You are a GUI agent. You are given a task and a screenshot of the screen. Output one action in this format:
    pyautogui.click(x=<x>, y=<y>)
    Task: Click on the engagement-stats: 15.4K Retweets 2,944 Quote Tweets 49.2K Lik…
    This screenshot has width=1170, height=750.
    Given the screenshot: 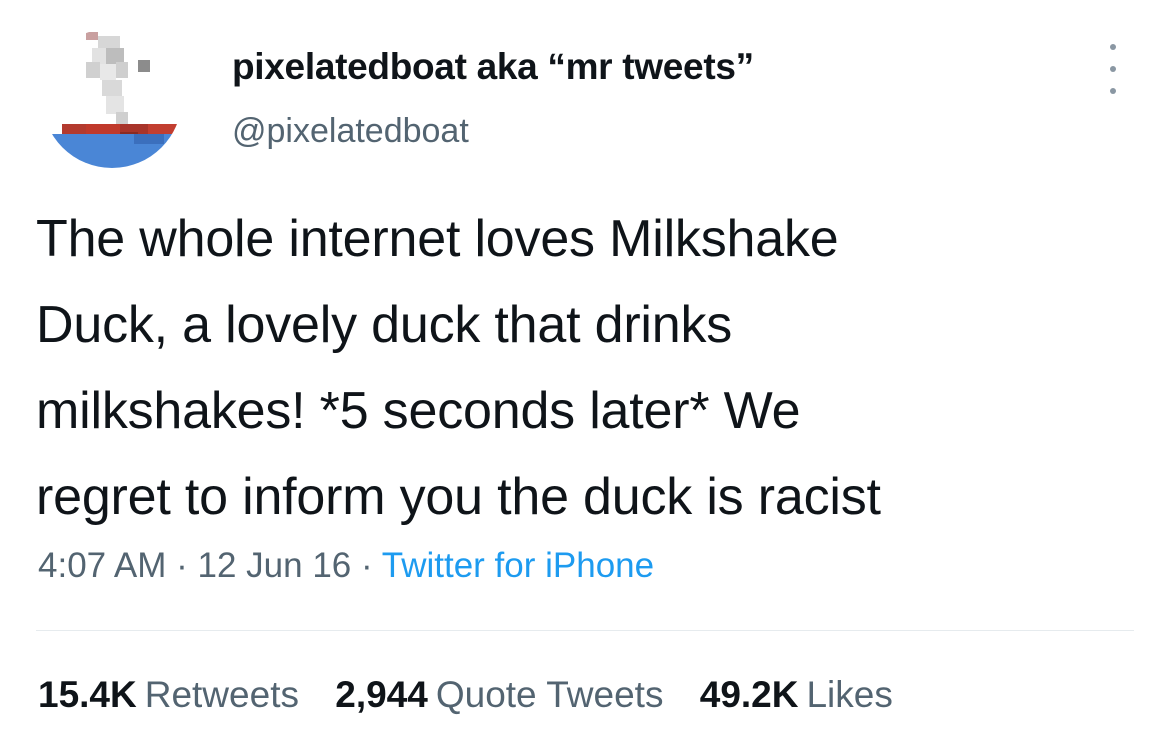 What is the action you would take?
    pyautogui.click(x=478, y=695)
    